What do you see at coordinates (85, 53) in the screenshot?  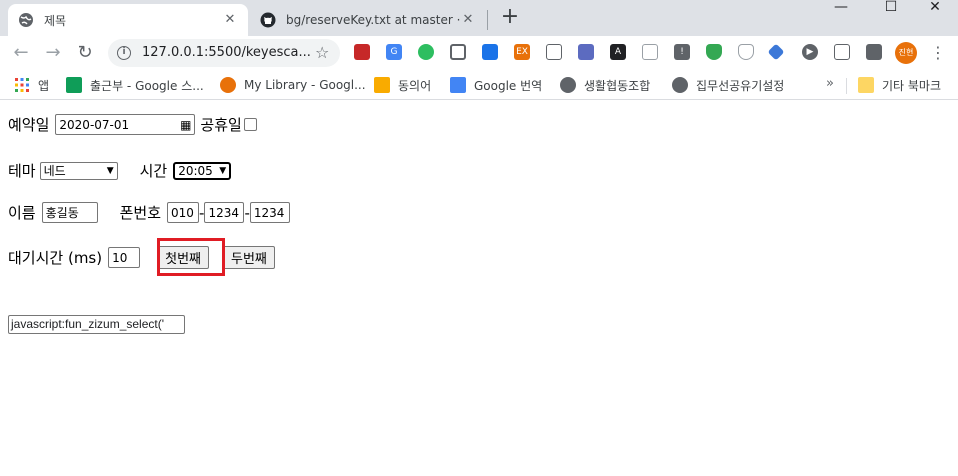 I see `reload-icon: ↻` at bounding box center [85, 53].